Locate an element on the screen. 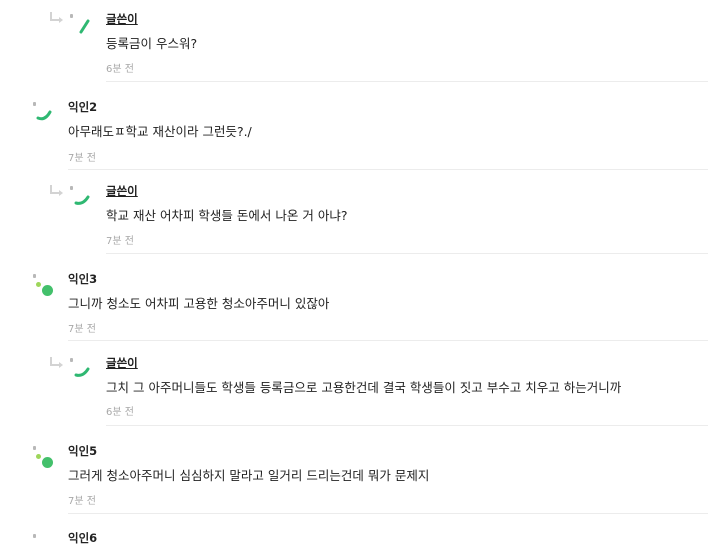 The height and width of the screenshot is (558, 708). comment-text: 아무래도ㅍ학교 재산이라 그런듯?./ is located at coordinates (160, 131).